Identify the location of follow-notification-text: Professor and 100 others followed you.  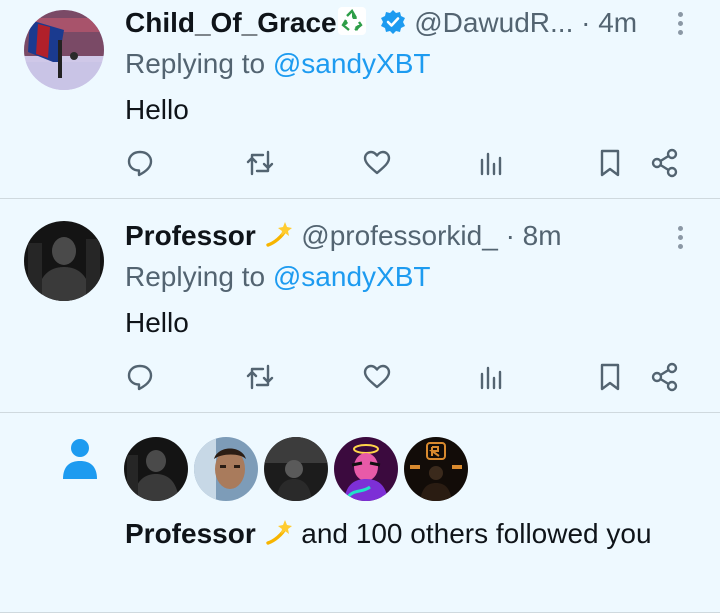
(405, 534).